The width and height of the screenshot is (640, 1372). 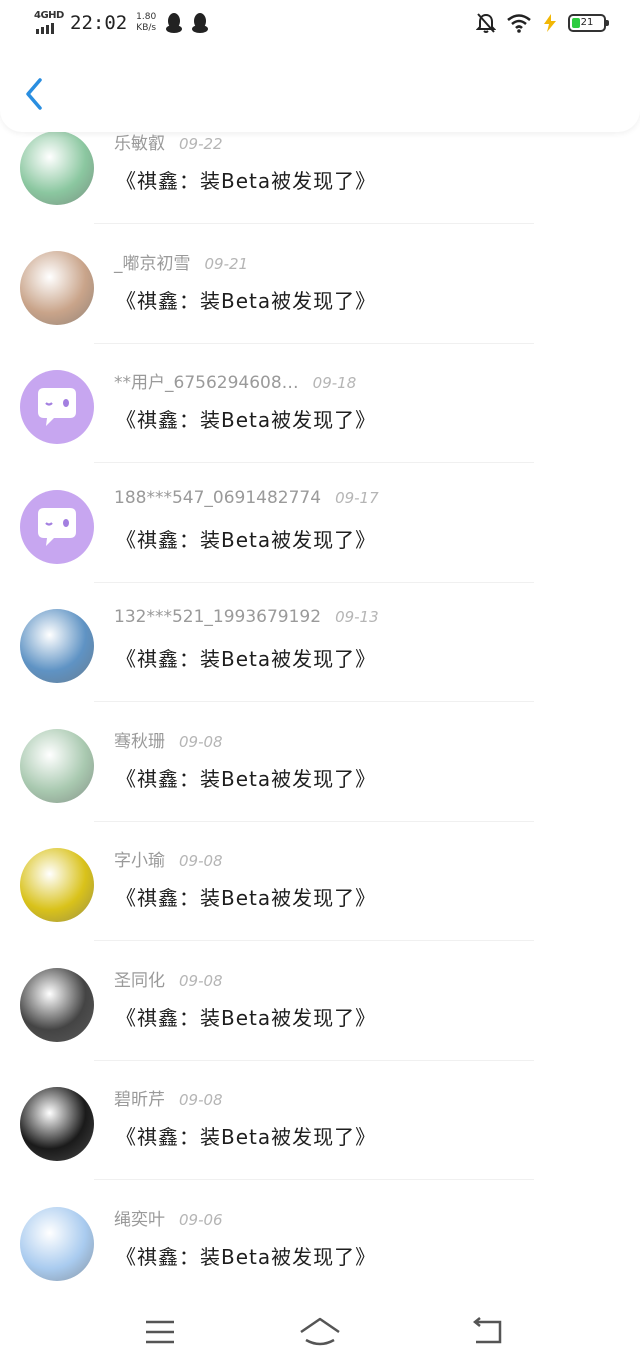 I want to click on username: 乐敏叡, so click(x=139, y=144).